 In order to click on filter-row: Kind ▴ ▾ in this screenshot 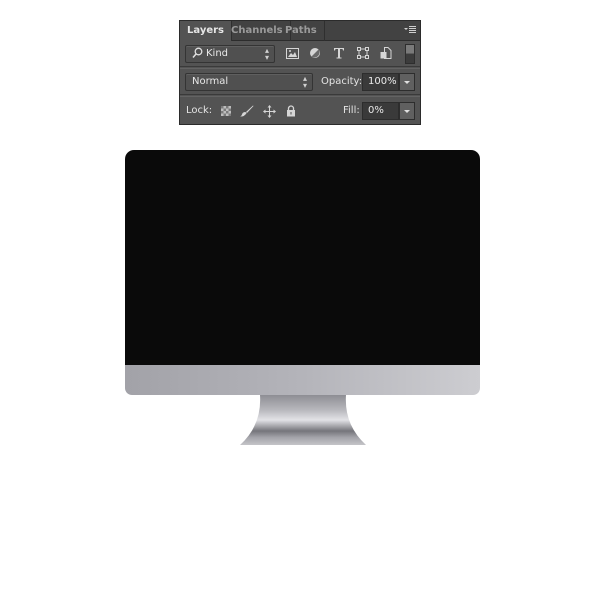, I will do `click(300, 54)`.